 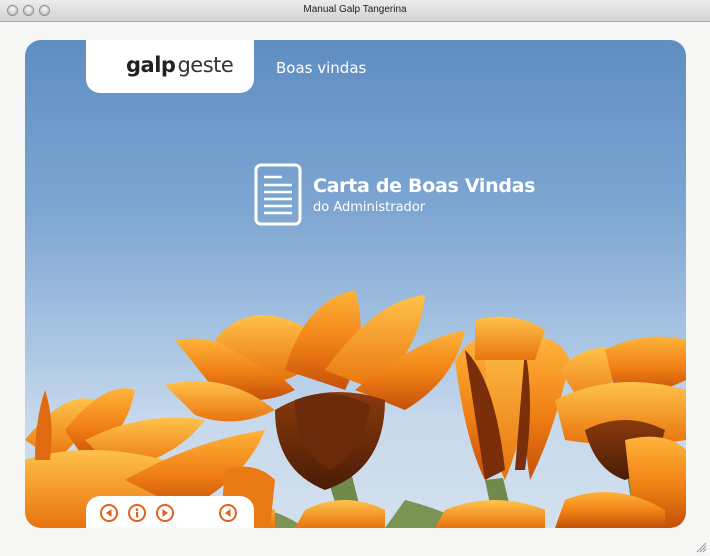 I want to click on info-icon, so click(x=137, y=513).